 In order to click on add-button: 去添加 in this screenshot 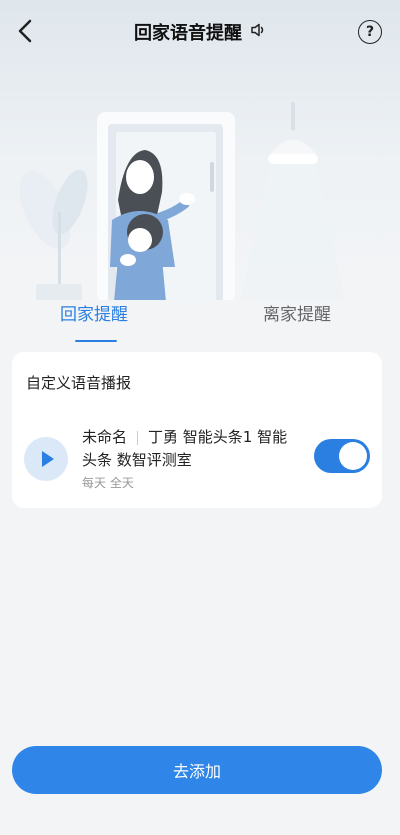, I will do `click(197, 770)`.